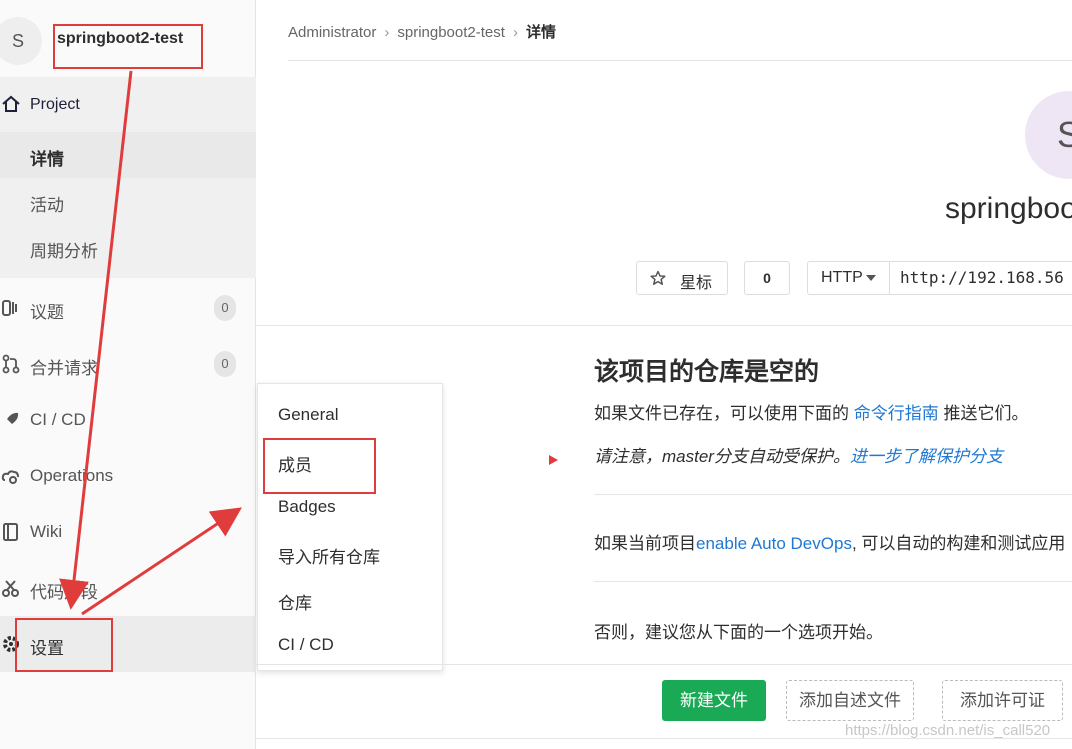 This screenshot has height=749, width=1072. What do you see at coordinates (12, 419) in the screenshot?
I see `rocket-icon` at bounding box center [12, 419].